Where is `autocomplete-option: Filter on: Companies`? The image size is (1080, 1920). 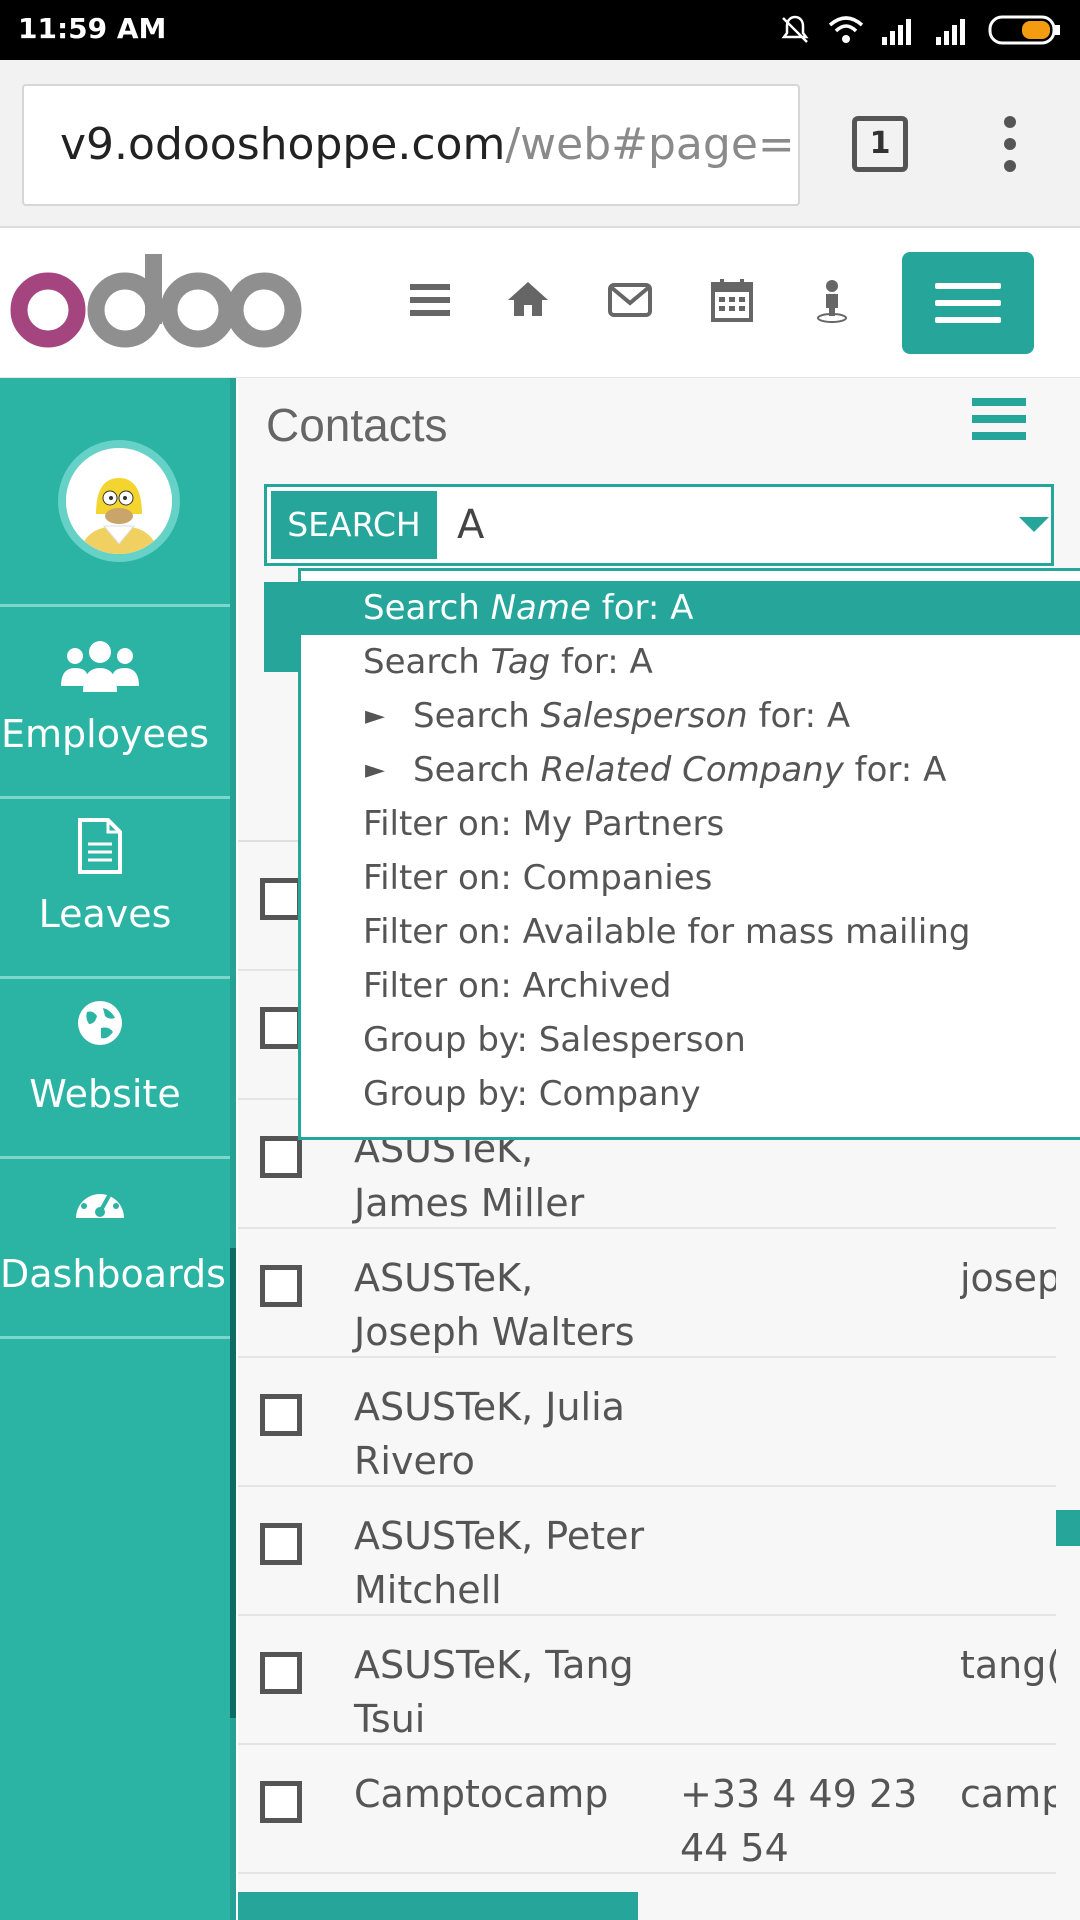 autocomplete-option: Filter on: Companies is located at coordinates (690, 878).